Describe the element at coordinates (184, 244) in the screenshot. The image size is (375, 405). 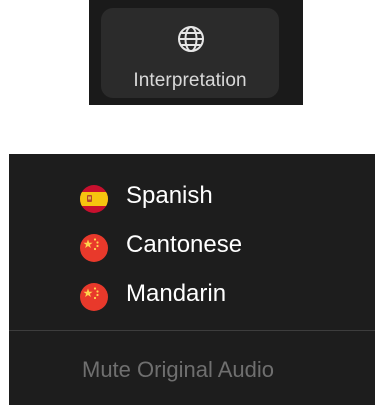
I see `language-label: Cantonese` at that location.